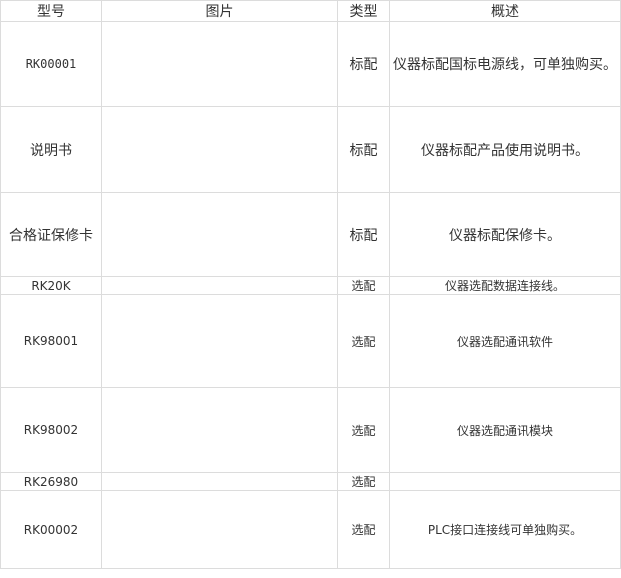 This screenshot has height=578, width=621. What do you see at coordinates (505, 430) in the screenshot?
I see `desc-cell: 仪器选配通讯模块` at bounding box center [505, 430].